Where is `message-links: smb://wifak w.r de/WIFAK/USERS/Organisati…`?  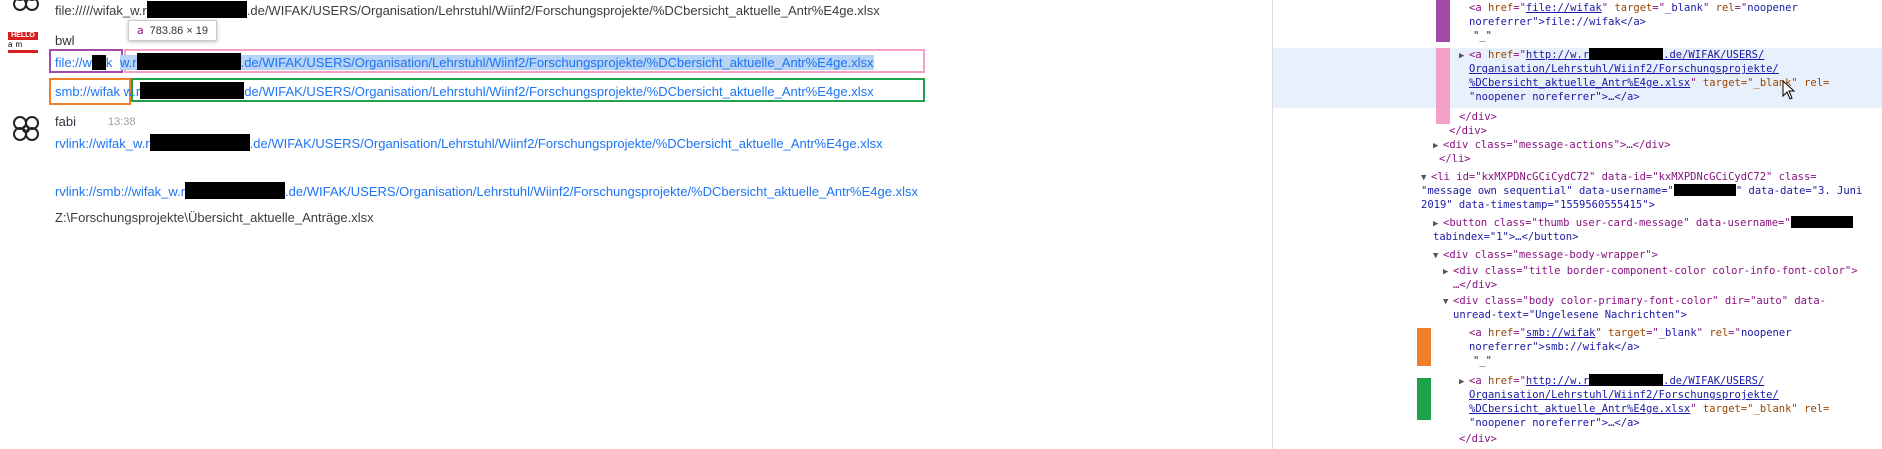
message-links: smb://wifak w.r de/WIFAK/USERS/Organisati… is located at coordinates (464, 90).